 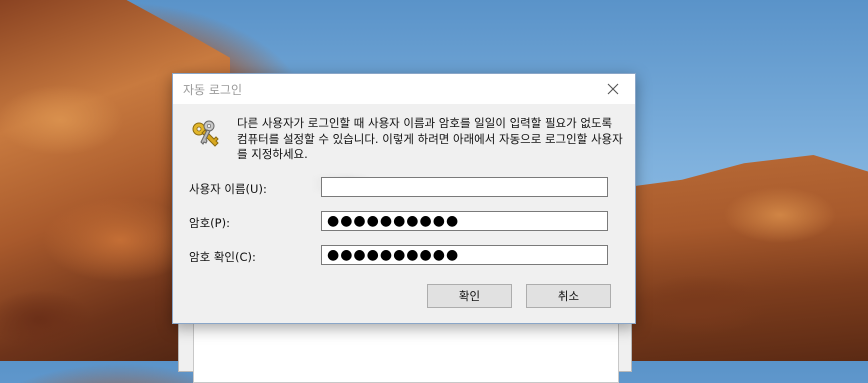 I want to click on keys-icon, so click(x=205, y=133).